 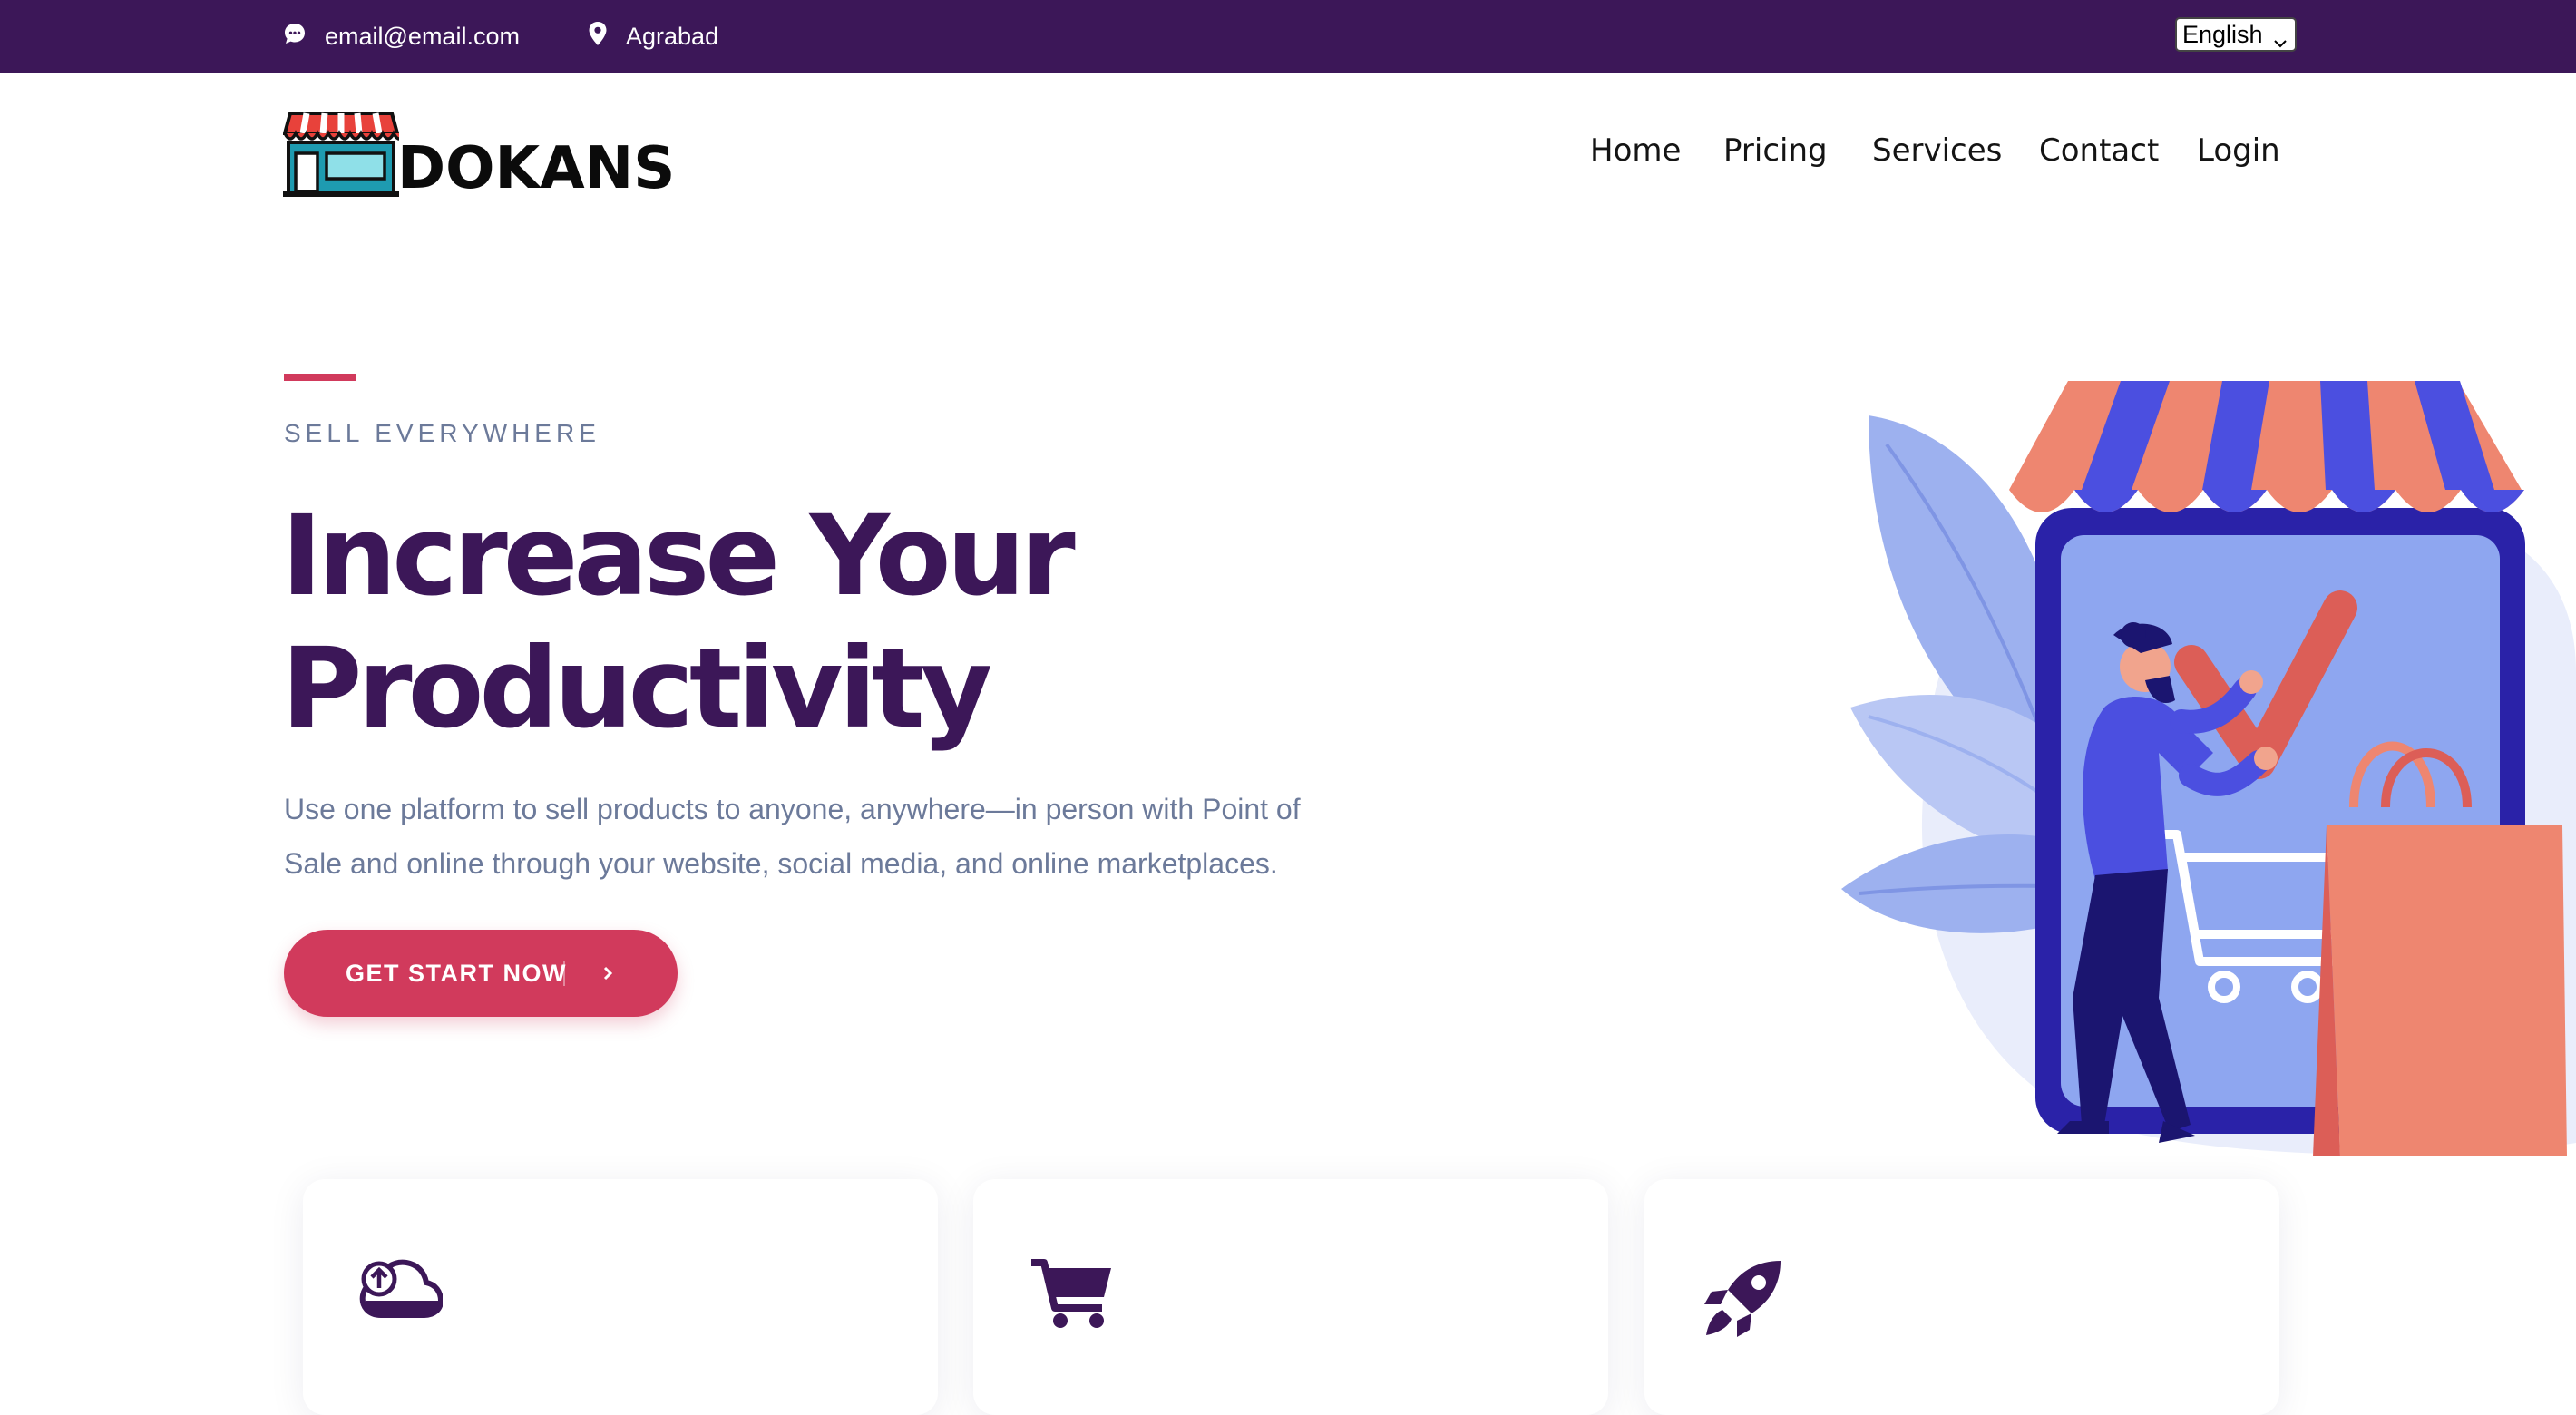 I want to click on hero-headline-line2: Productivity, so click(x=636, y=688).